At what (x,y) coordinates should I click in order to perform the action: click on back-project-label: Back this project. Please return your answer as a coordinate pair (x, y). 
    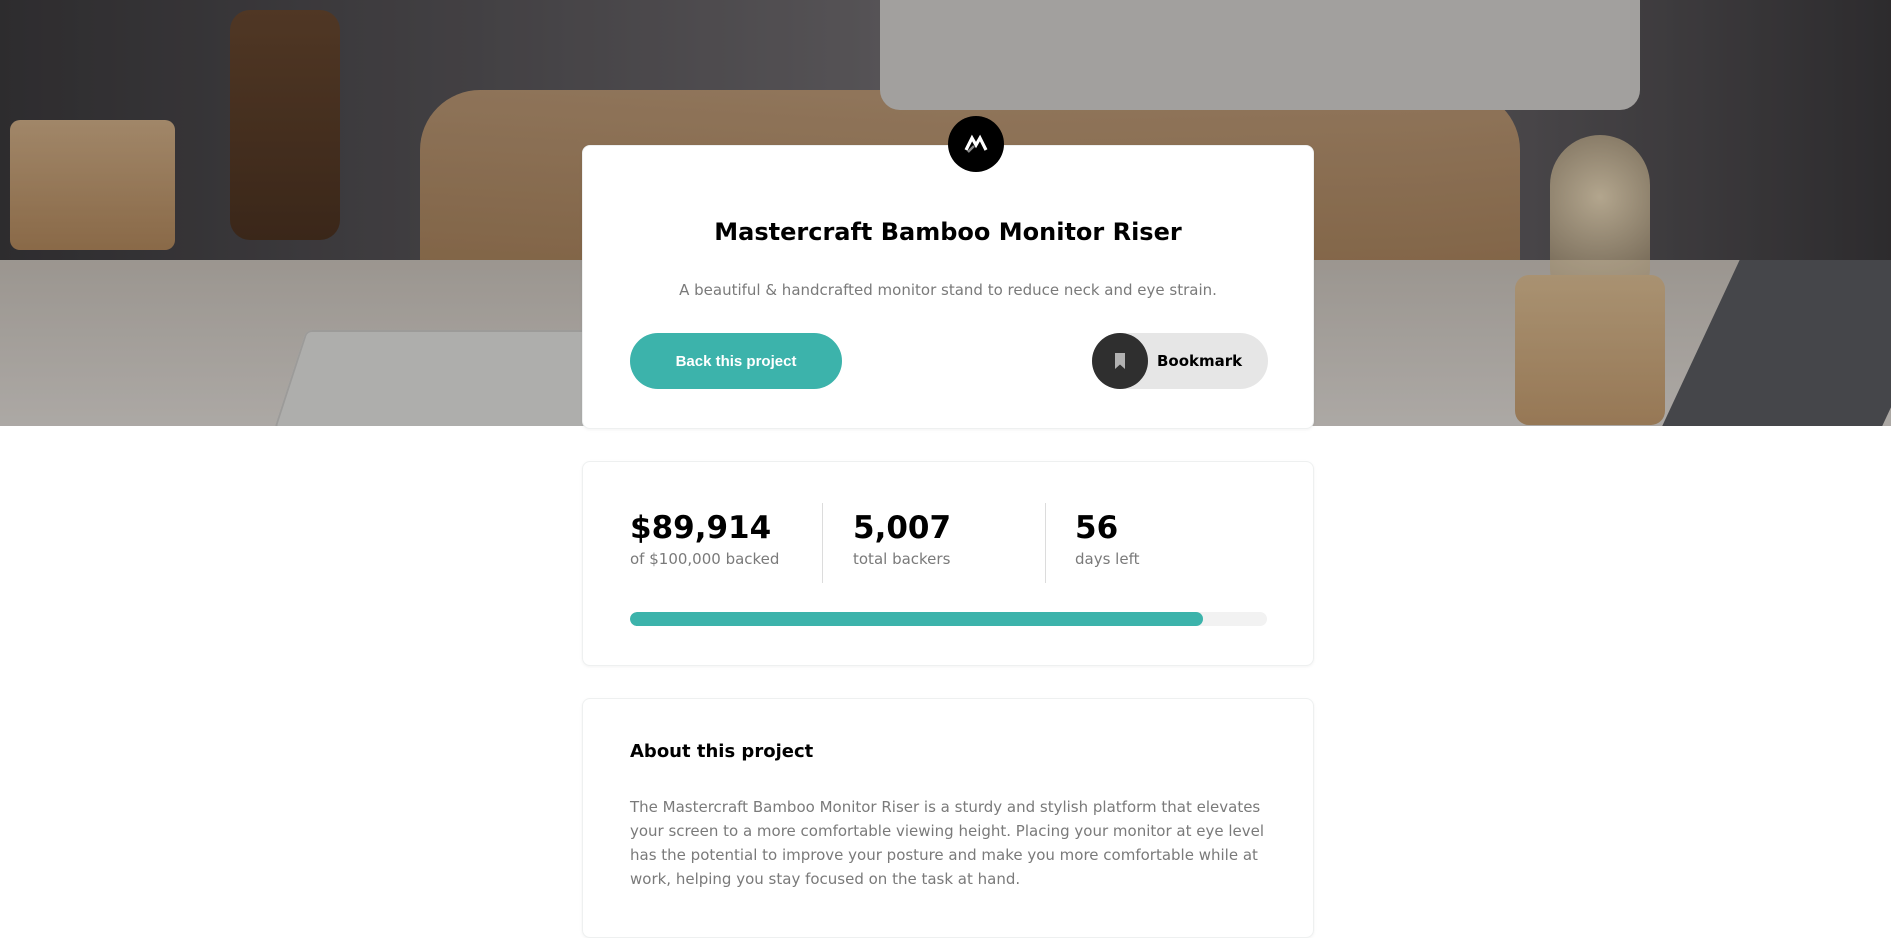
    Looking at the image, I should click on (736, 361).